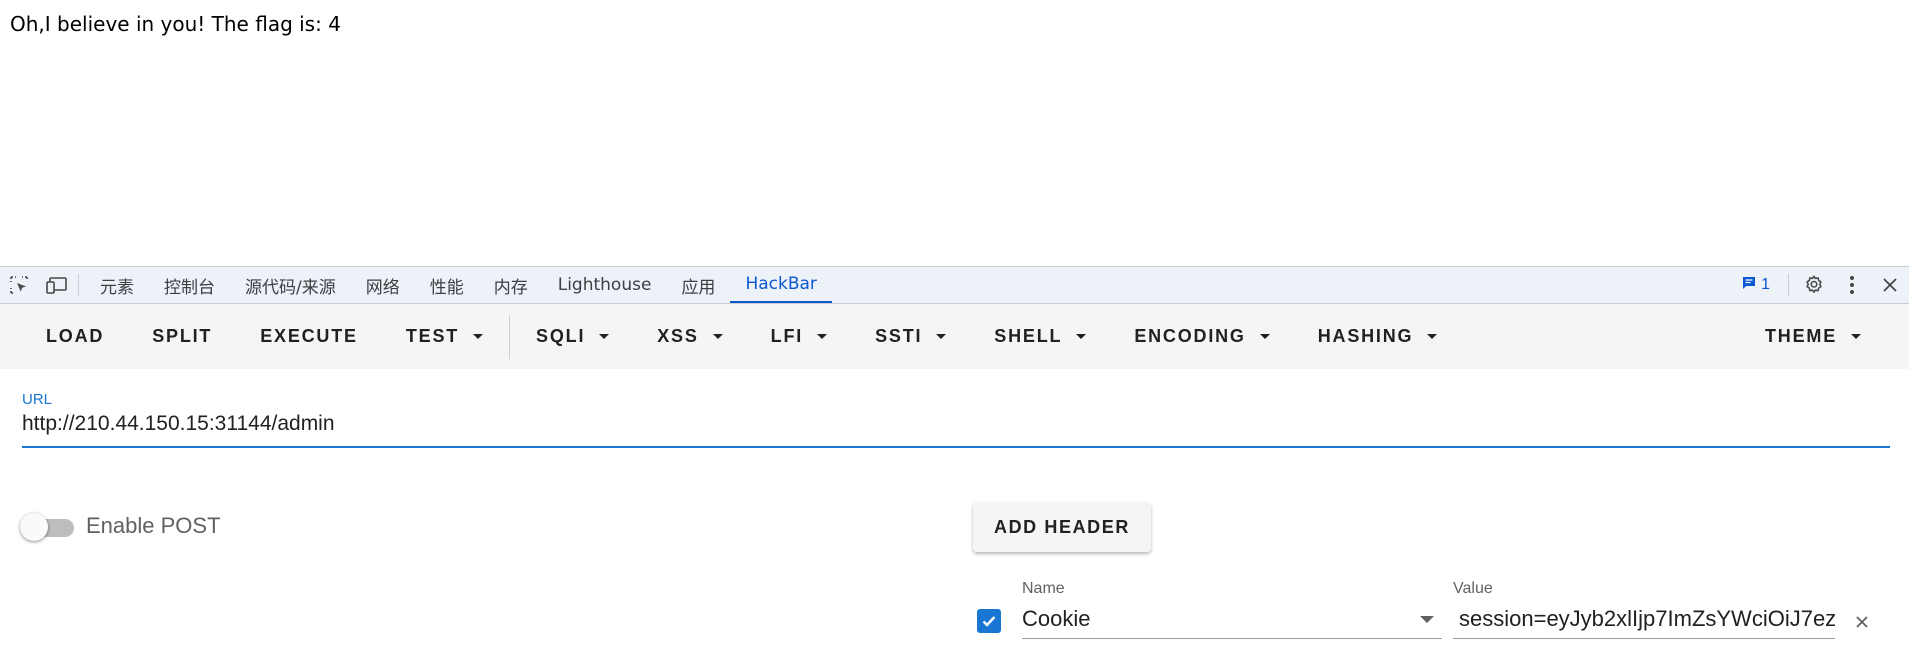 The image size is (1909, 671). Describe the element at coordinates (57, 285) in the screenshot. I see `device-toolbar-icon` at that location.